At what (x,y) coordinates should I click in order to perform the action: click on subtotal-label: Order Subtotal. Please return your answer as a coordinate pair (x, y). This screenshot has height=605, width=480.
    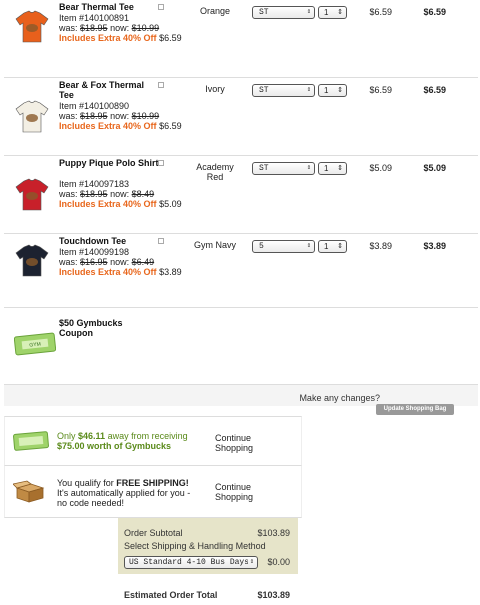
    Looking at the image, I should click on (153, 533).